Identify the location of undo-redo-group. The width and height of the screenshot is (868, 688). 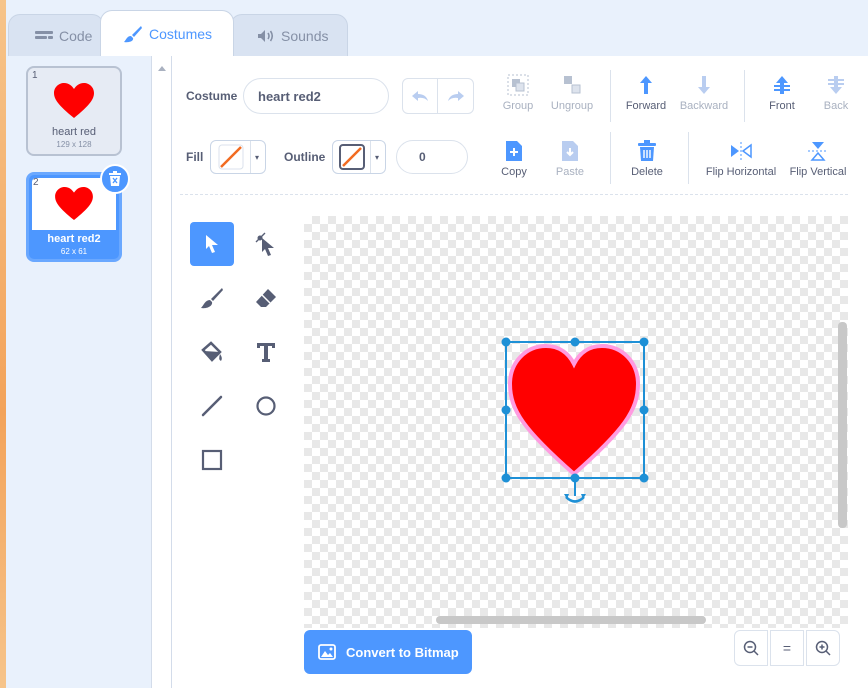
(438, 96).